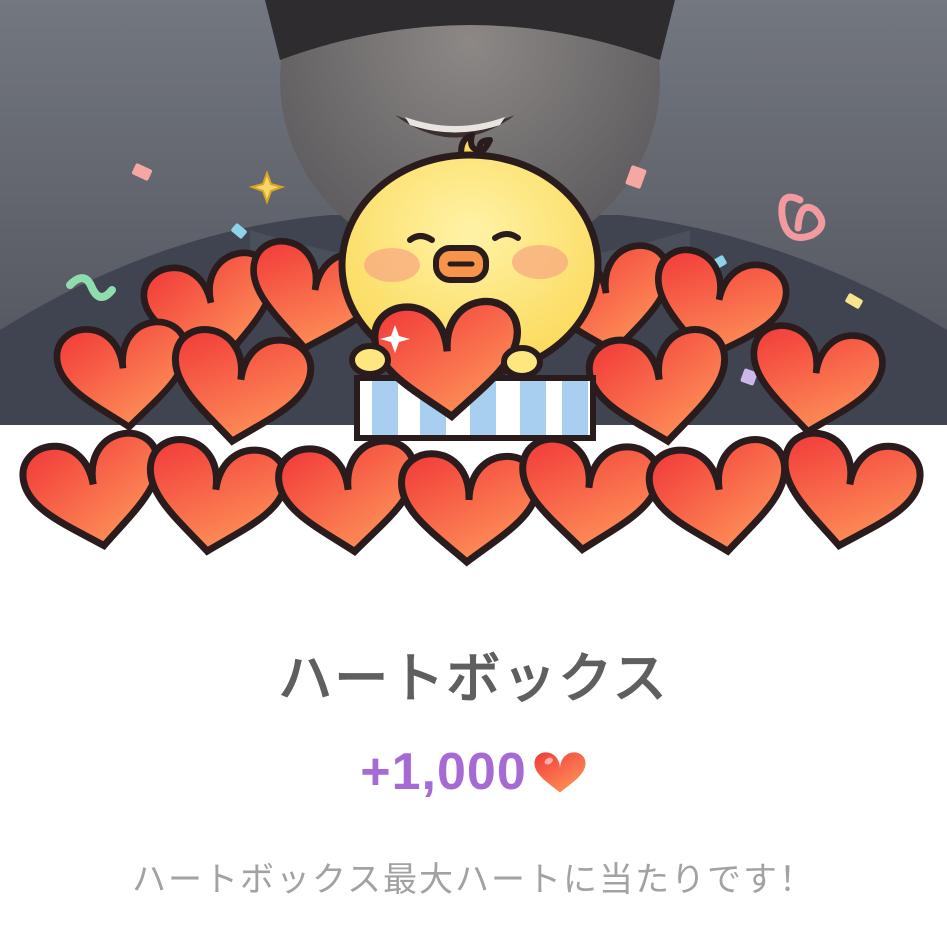 Image resolution: width=947 pixels, height=947 pixels. Describe the element at coordinates (470, 286) in the screenshot. I see `chick-character` at that location.